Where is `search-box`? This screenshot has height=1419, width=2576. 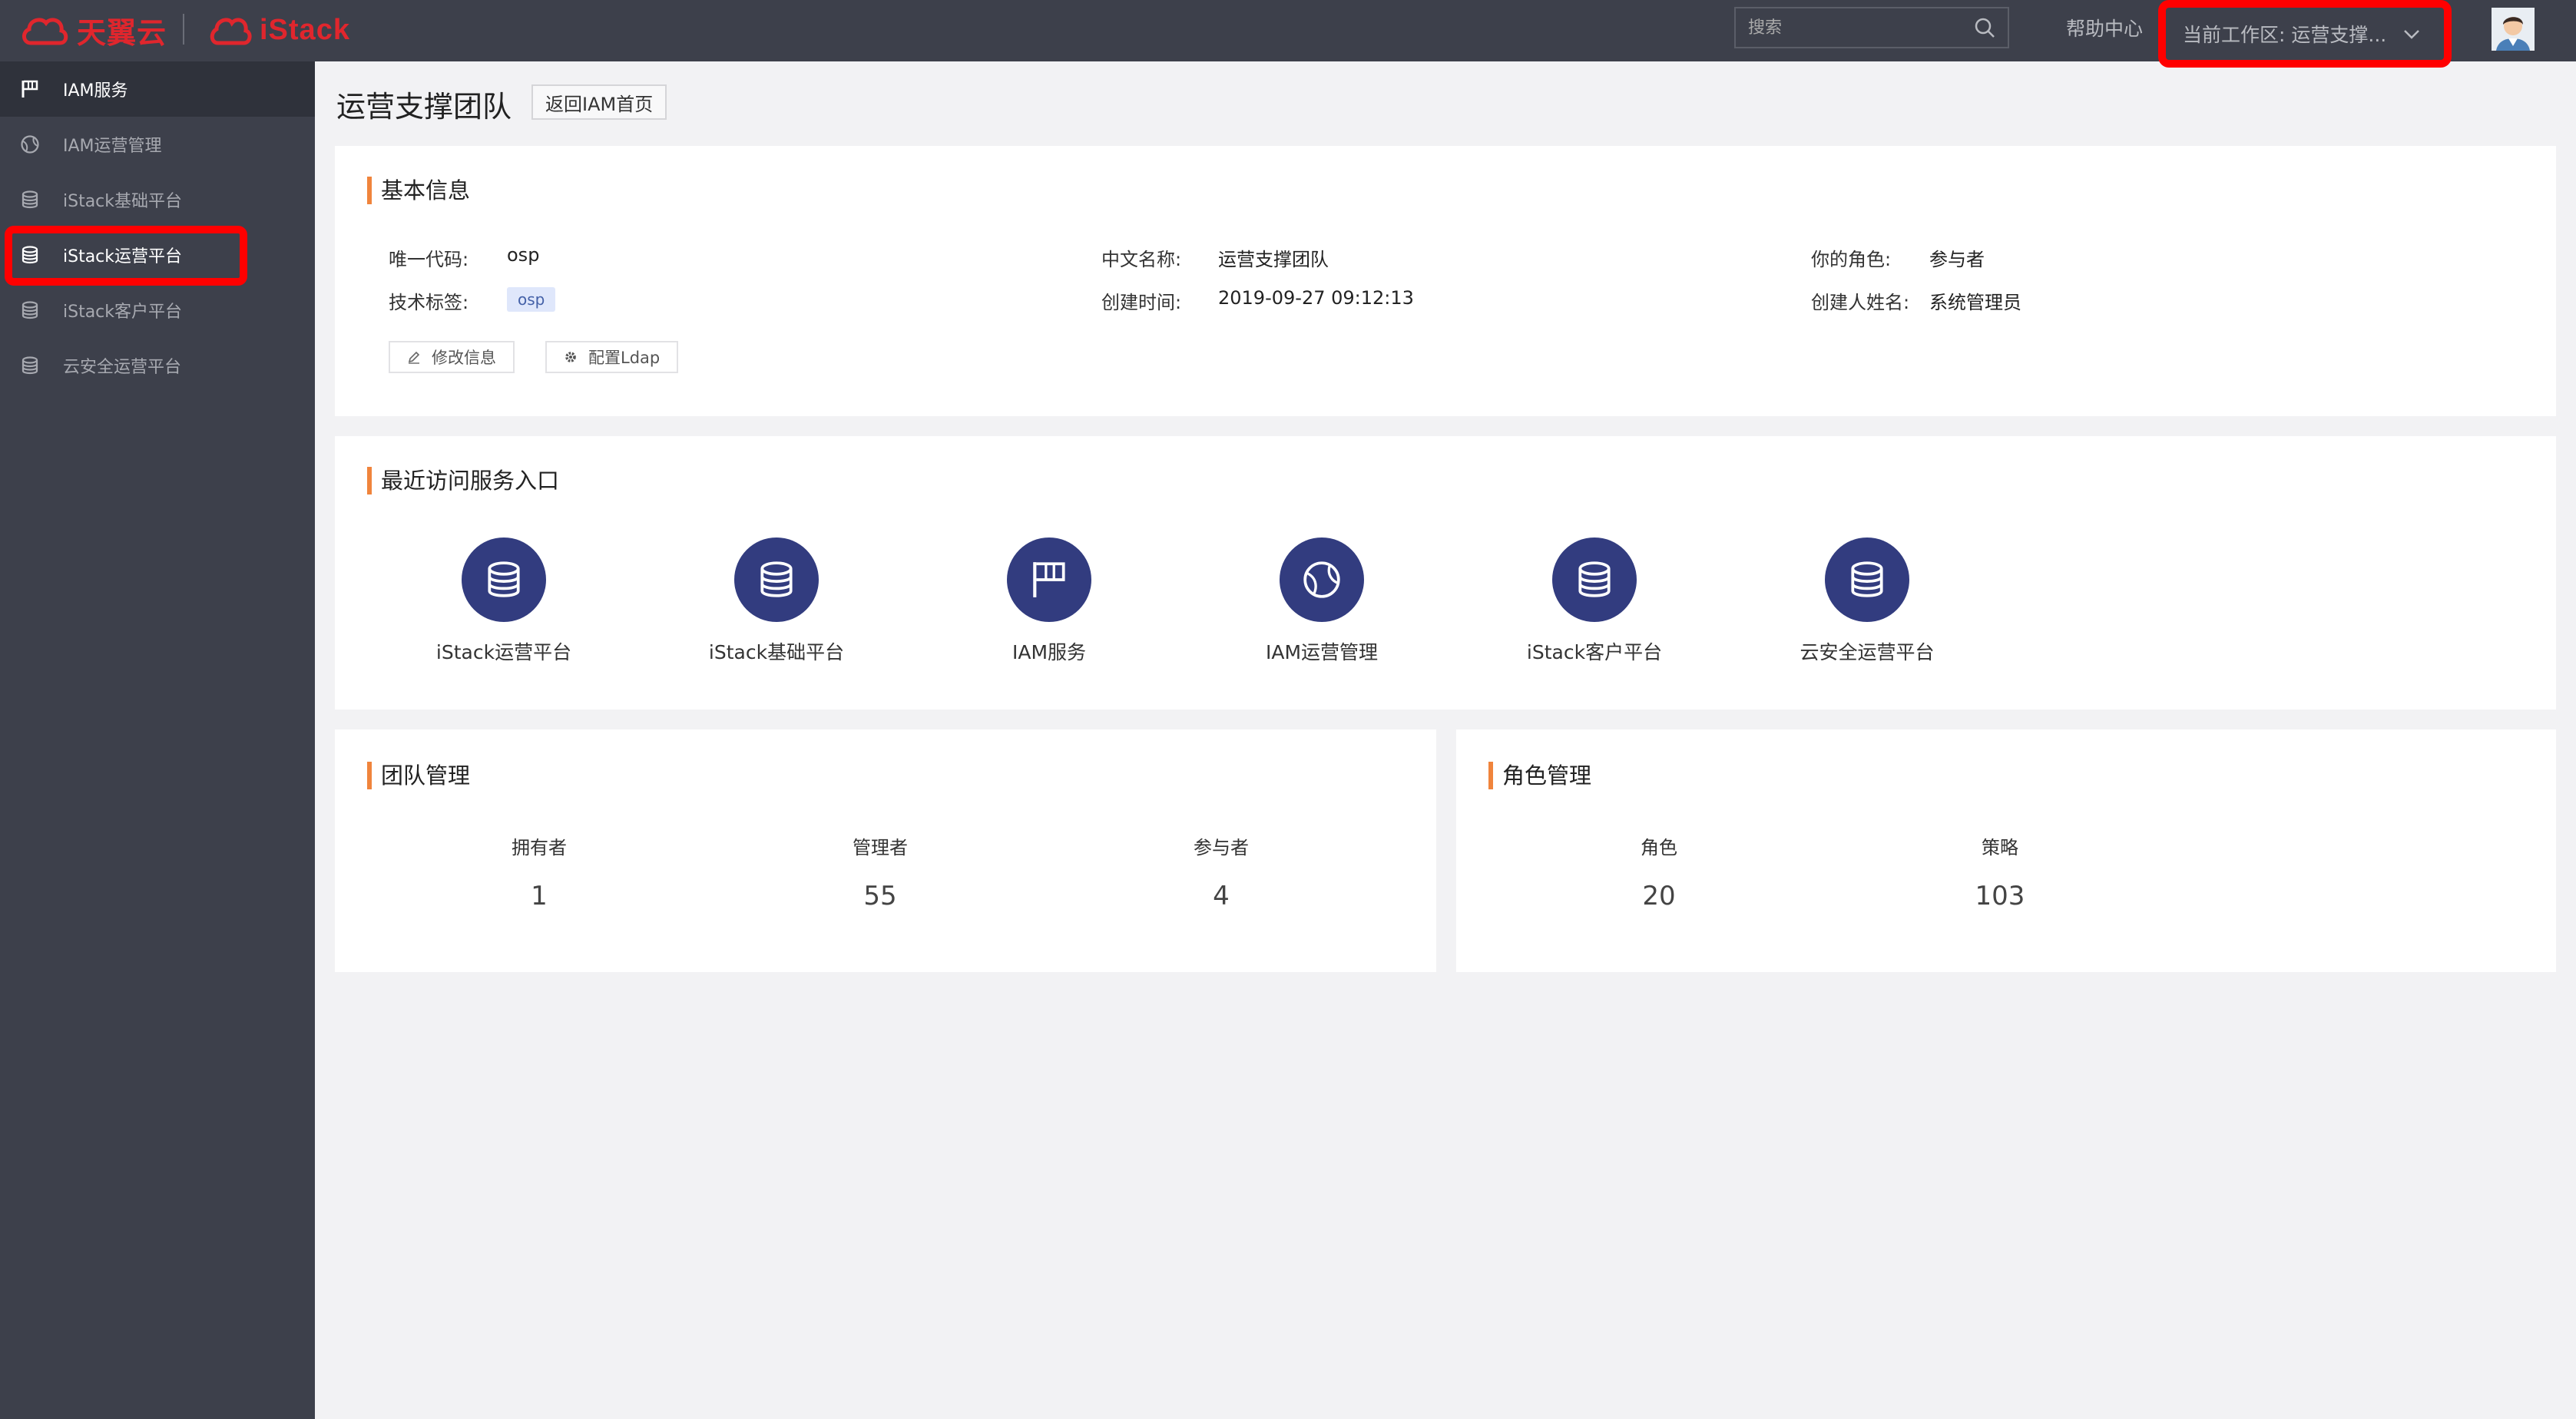 search-box is located at coordinates (1872, 27).